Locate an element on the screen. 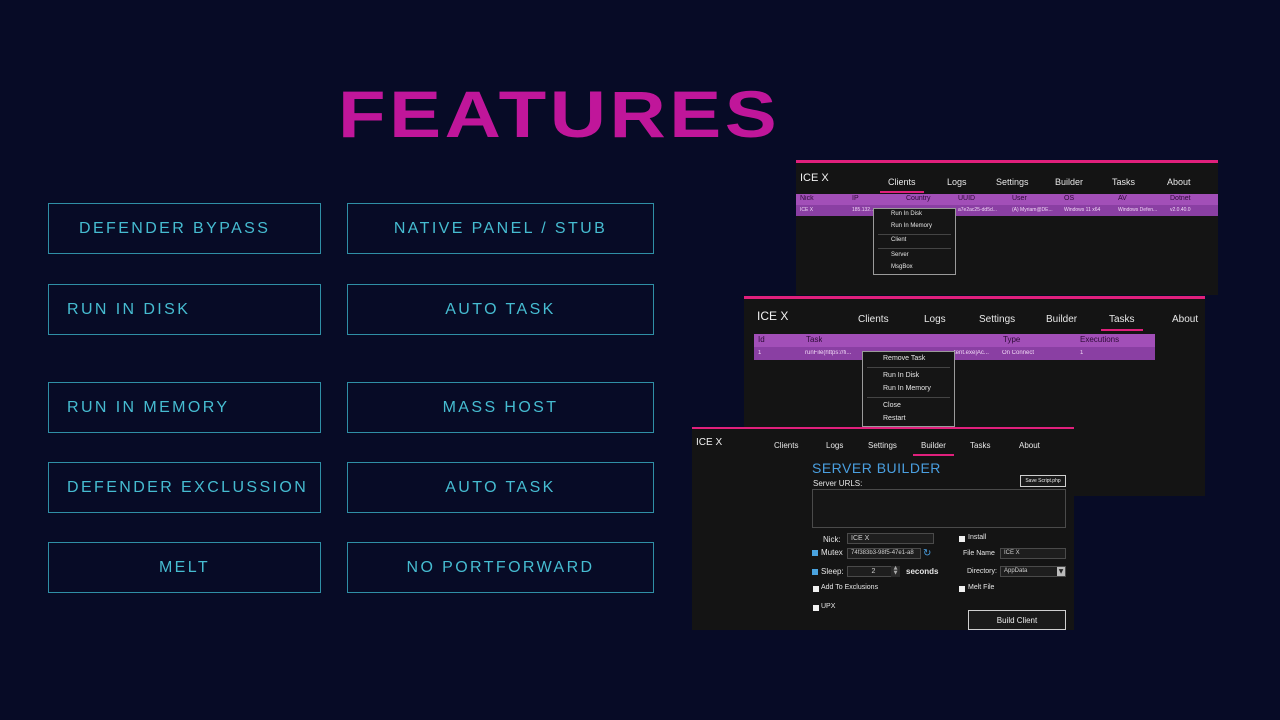 The image size is (1280, 720). cell-executions: 1 is located at coordinates (1082, 353).